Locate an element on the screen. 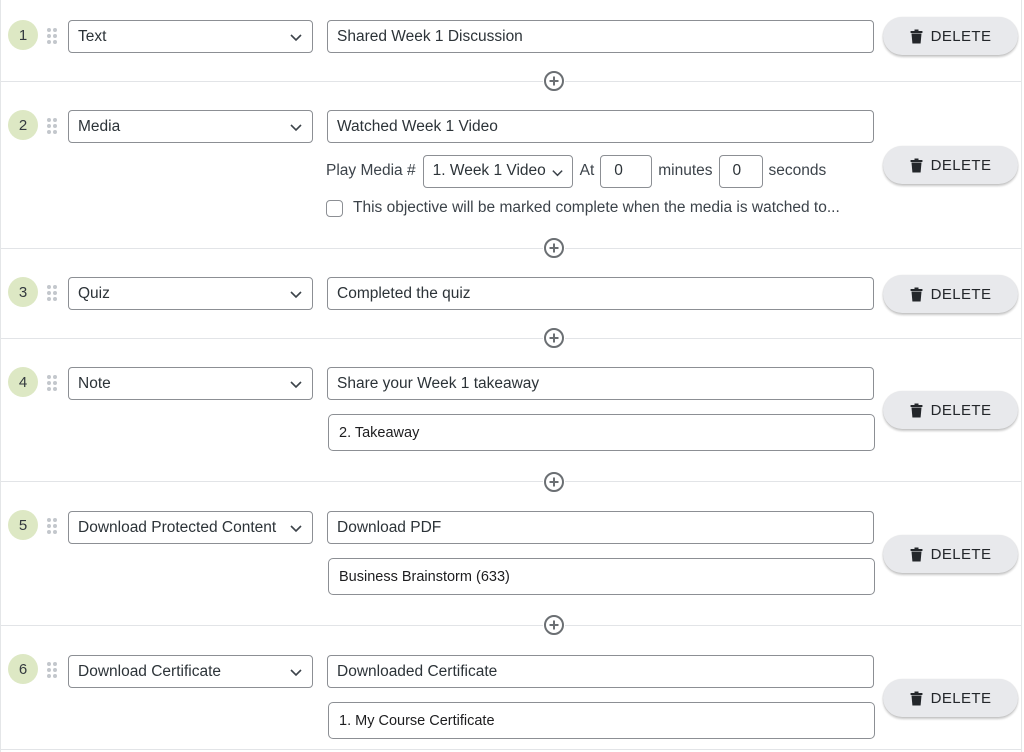  linked-note-value: 2. Takeaway is located at coordinates (379, 432).